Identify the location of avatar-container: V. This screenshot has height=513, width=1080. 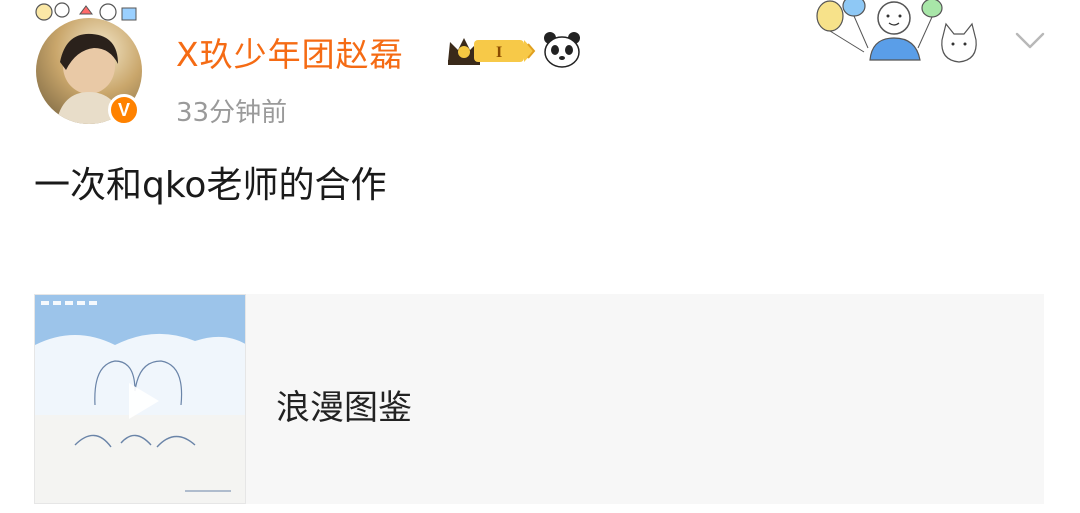
(90, 64).